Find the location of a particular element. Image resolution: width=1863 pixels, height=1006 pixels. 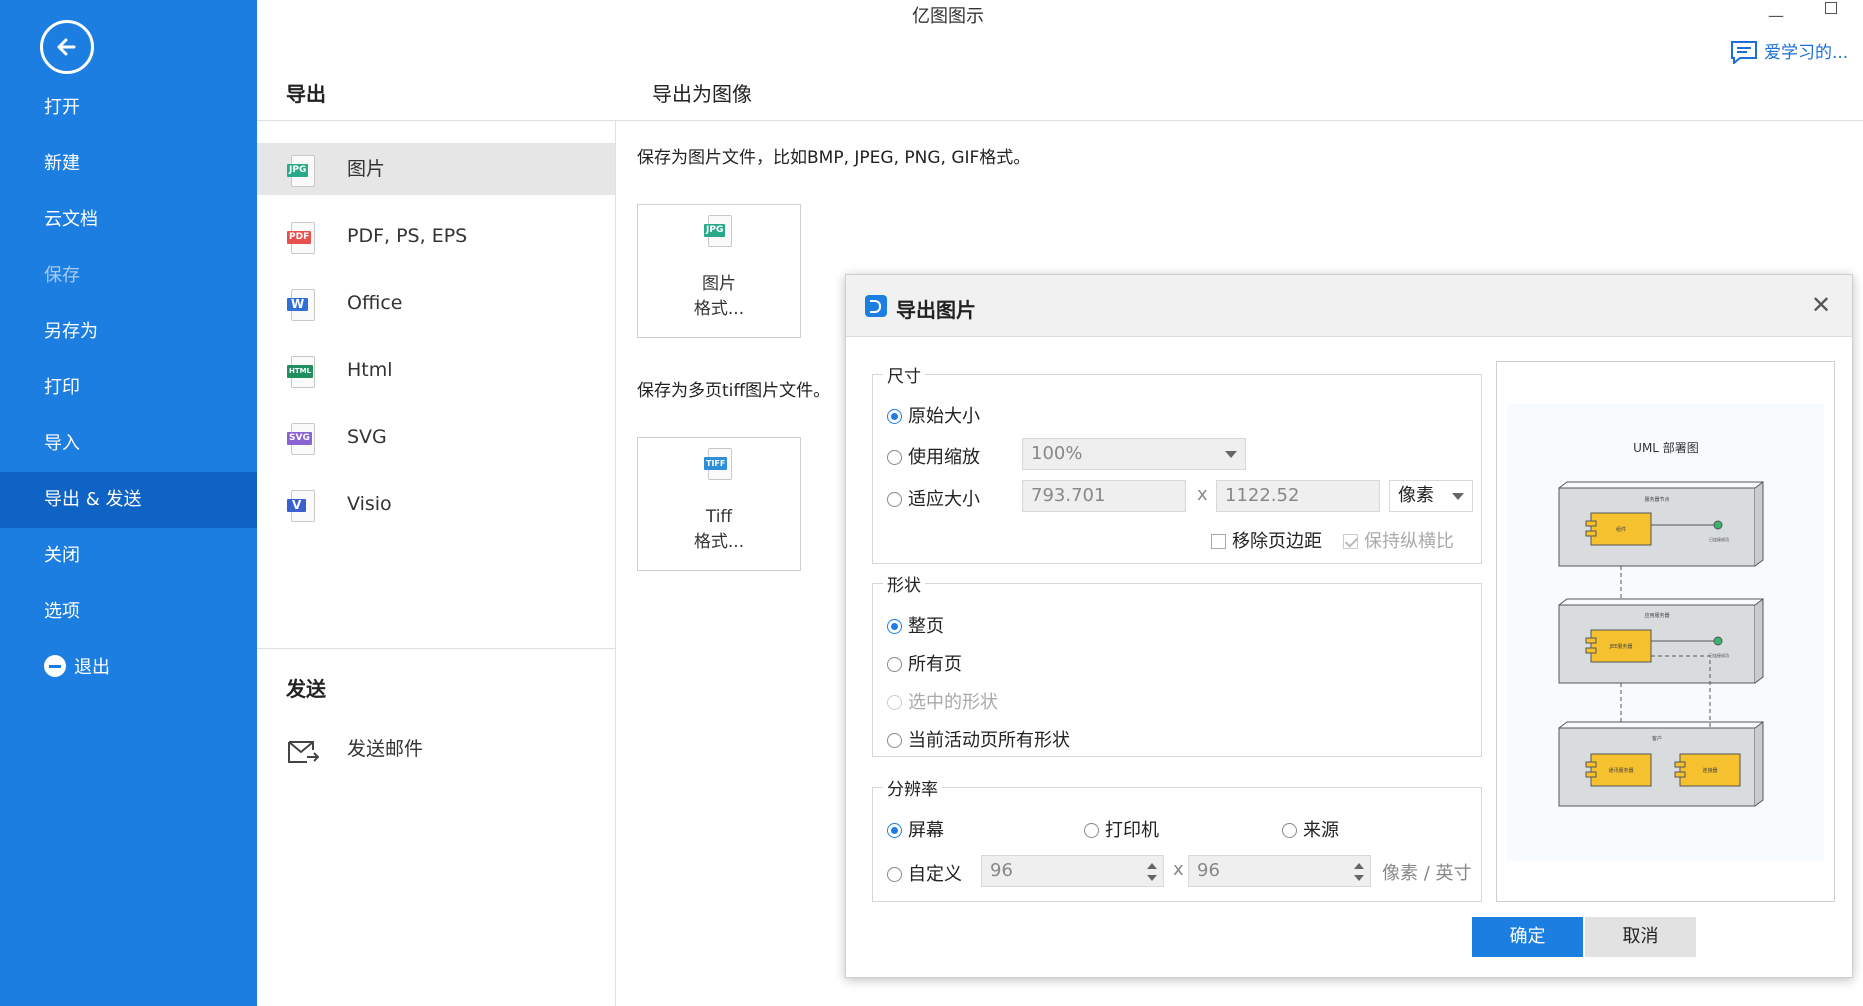

radio-source: 来源 is located at coordinates (1310, 829).